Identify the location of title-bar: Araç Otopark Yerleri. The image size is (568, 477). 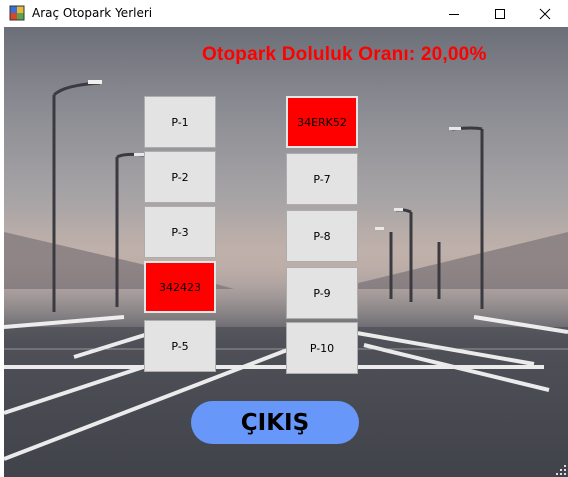
(284, 13).